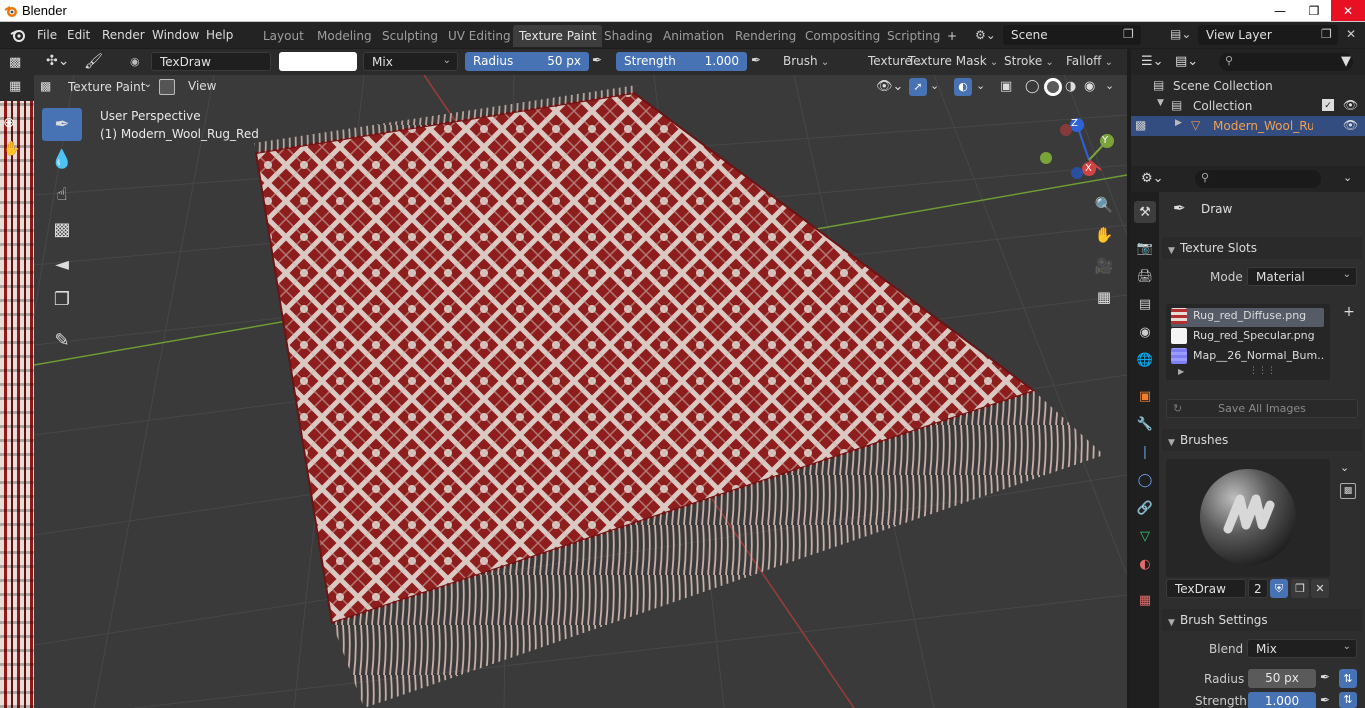 The width and height of the screenshot is (1365, 708). Describe the element at coordinates (175, 35) in the screenshot. I see `menu-window: Window` at that location.